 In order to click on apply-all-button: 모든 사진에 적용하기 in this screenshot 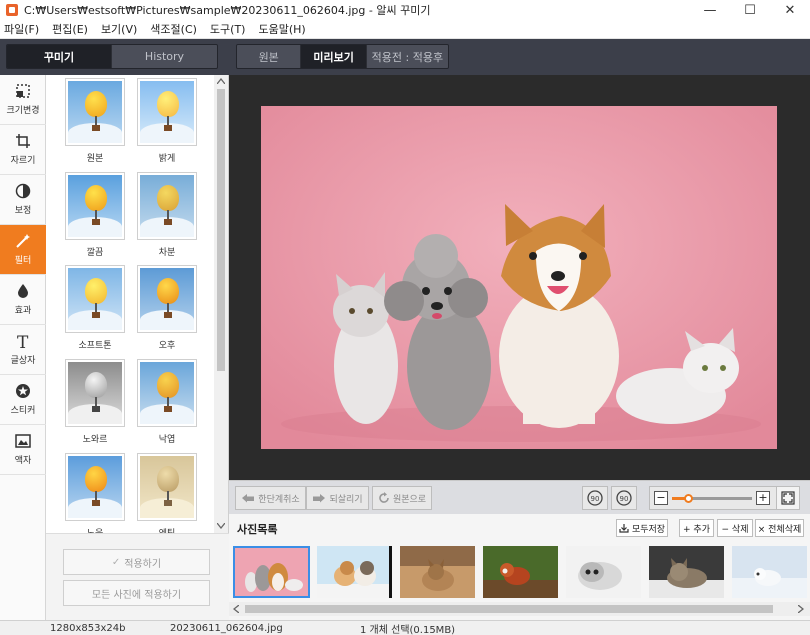, I will do `click(136, 593)`.